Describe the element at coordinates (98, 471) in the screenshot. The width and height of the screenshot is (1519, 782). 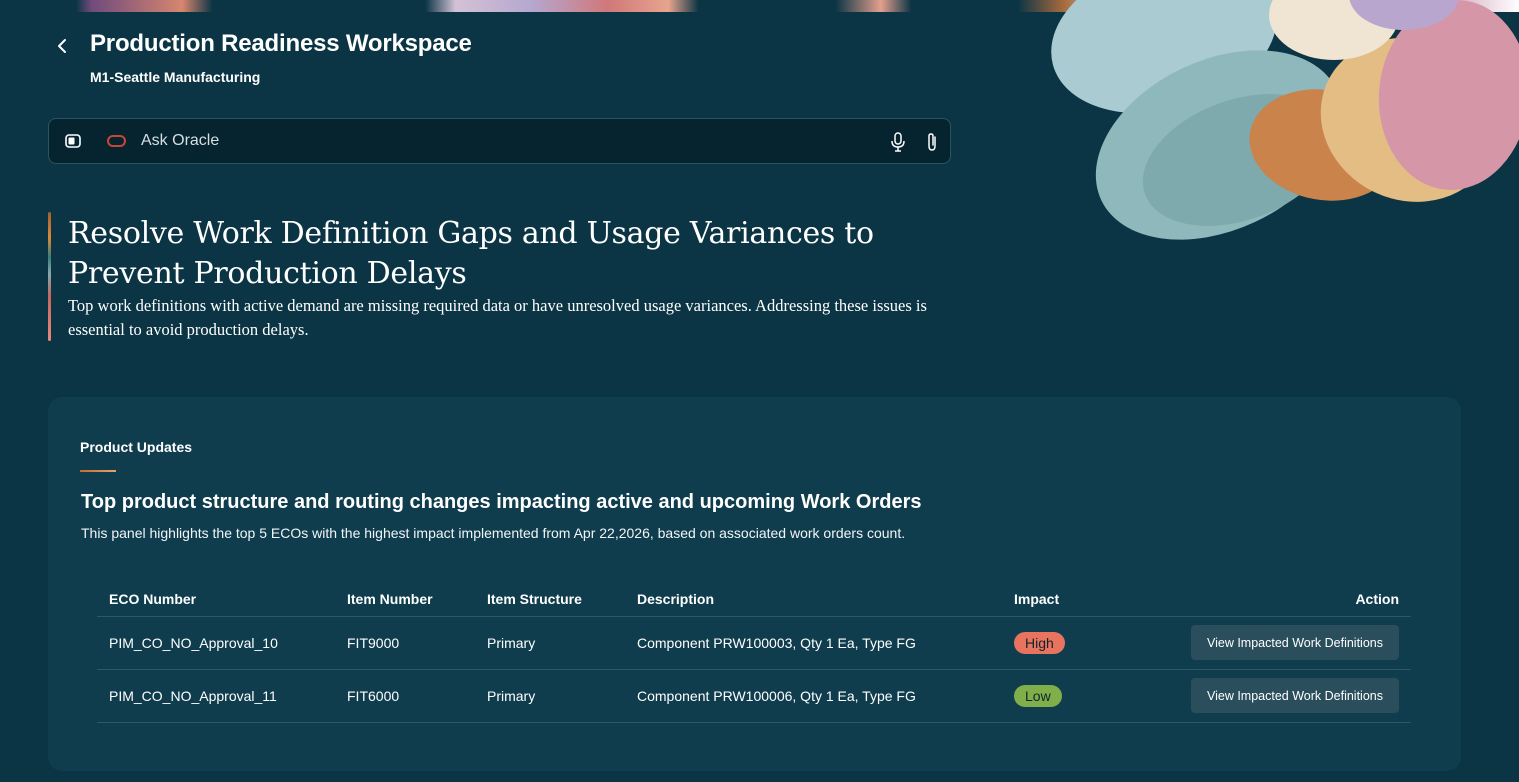
I see `eyebrow-underline` at that location.